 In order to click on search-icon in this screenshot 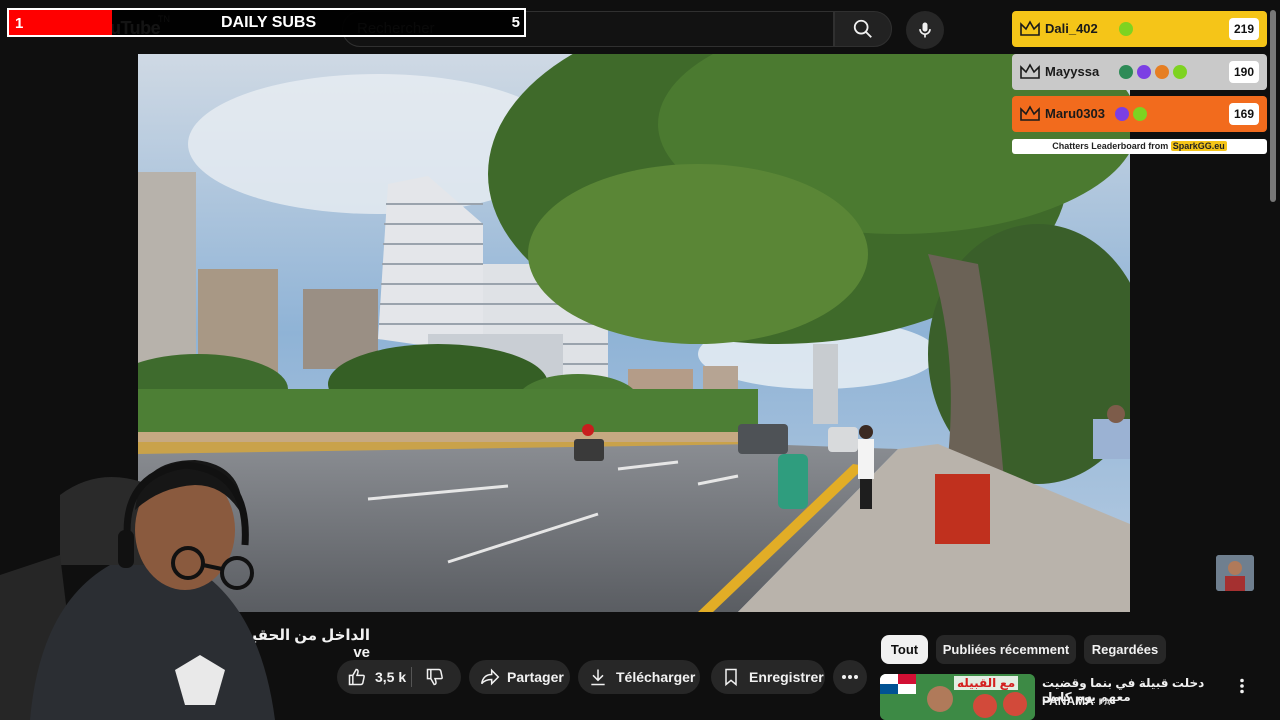, I will do `click(862, 28)`.